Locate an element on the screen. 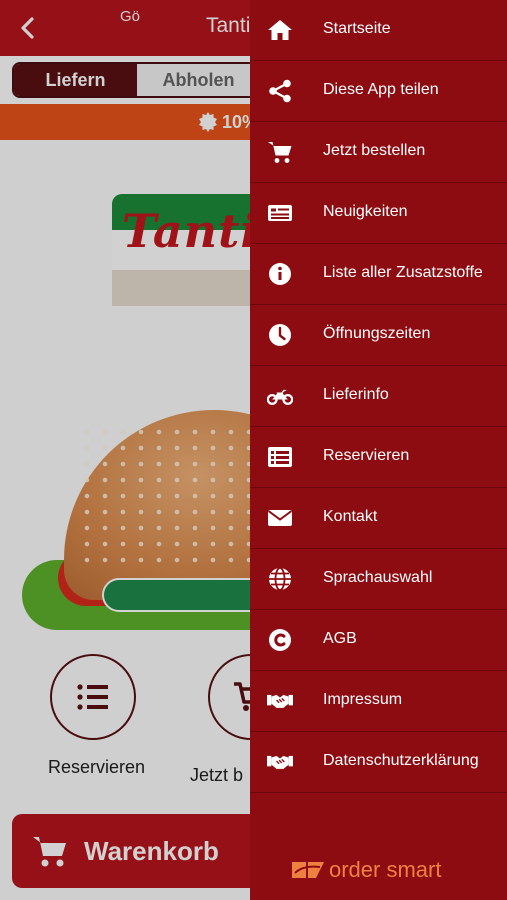 This screenshot has height=900, width=507. menu-item-language: Sprachauswahl is located at coordinates (378, 579).